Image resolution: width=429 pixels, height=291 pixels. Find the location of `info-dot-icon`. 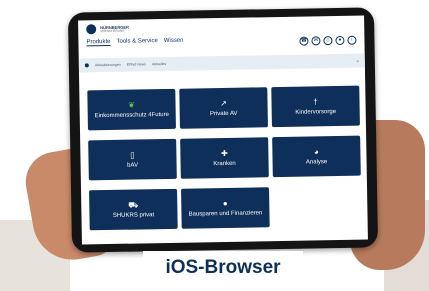

info-dot-icon is located at coordinates (86, 65).